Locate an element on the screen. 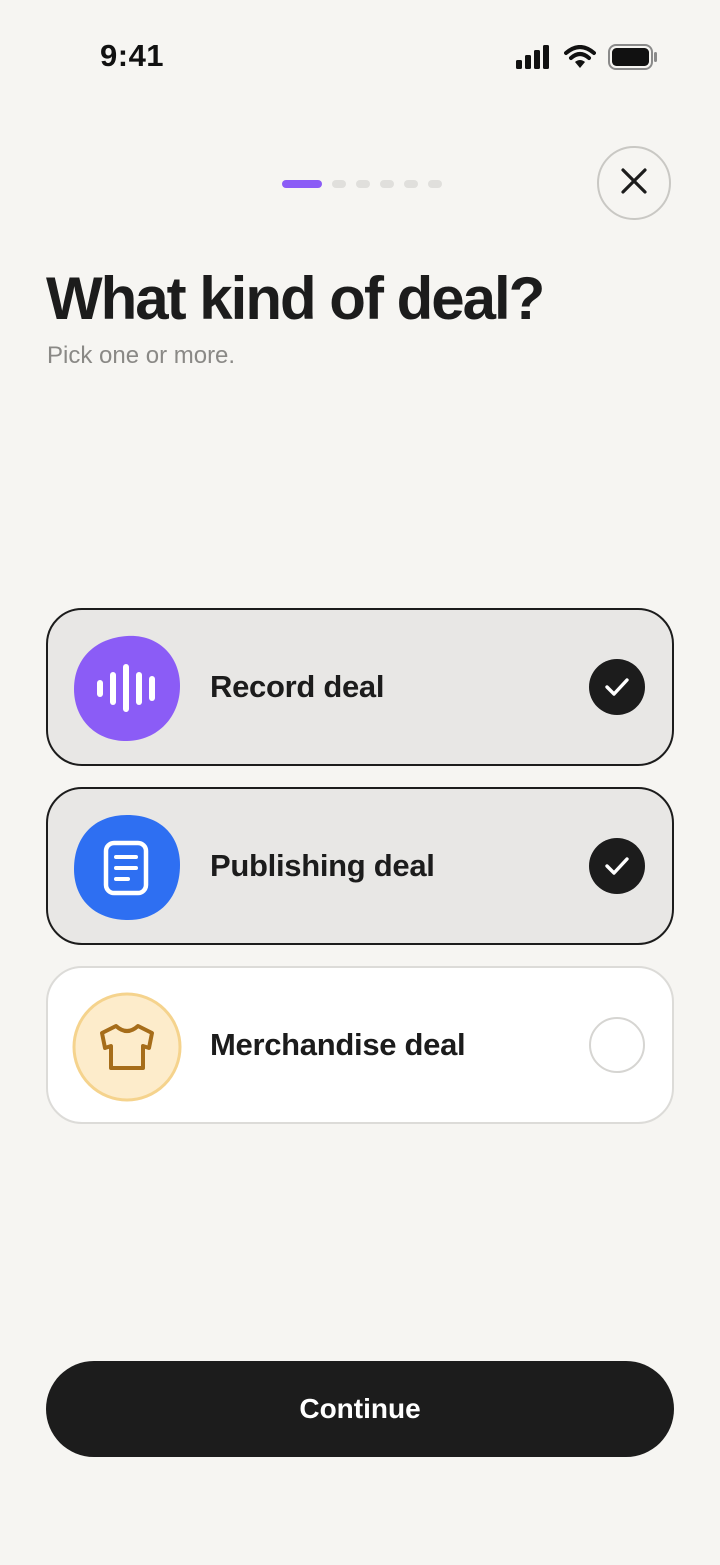  status-icons is located at coordinates (587, 59).